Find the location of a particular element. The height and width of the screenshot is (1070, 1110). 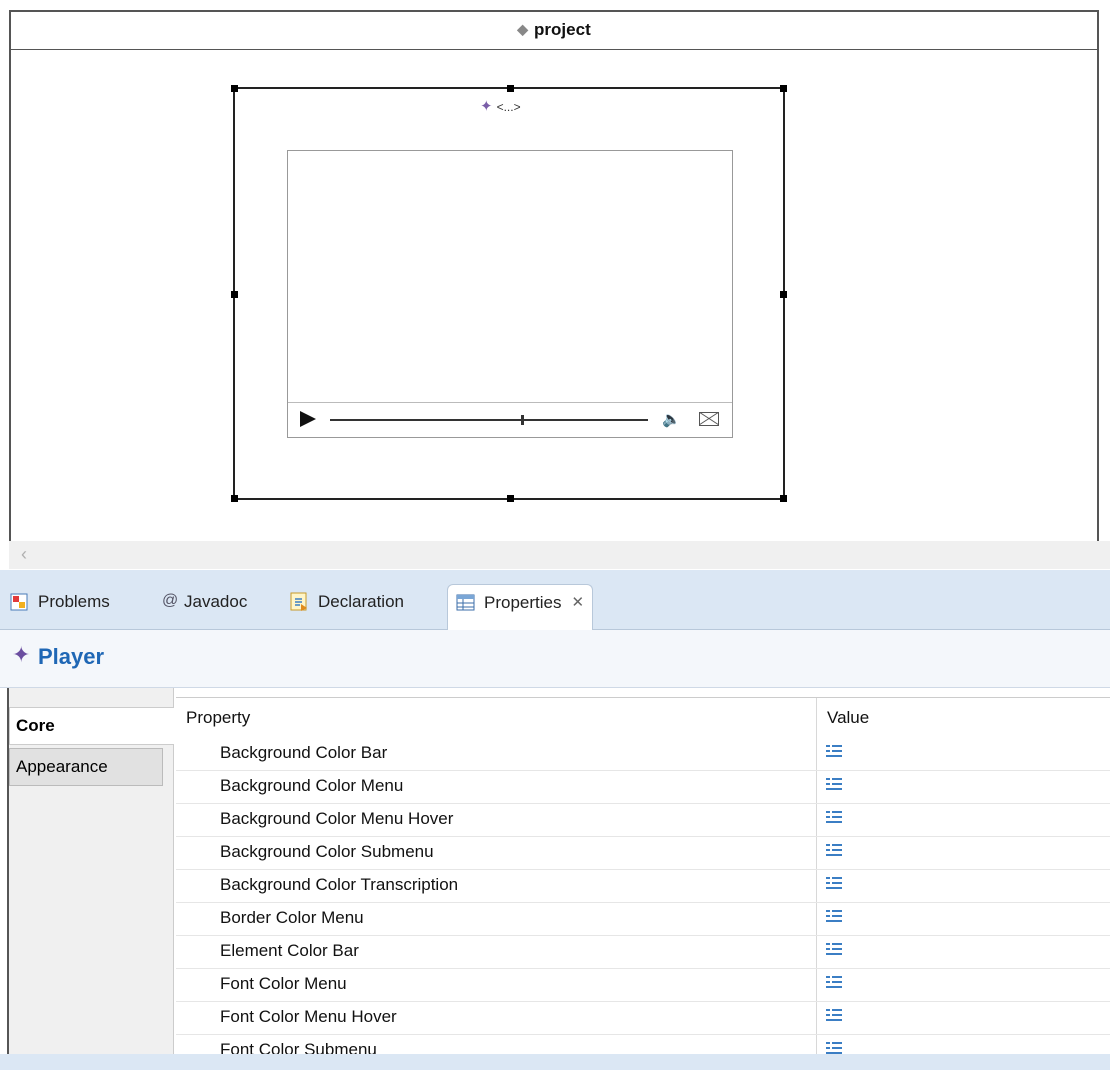

project-title: project is located at coordinates (562, 29).